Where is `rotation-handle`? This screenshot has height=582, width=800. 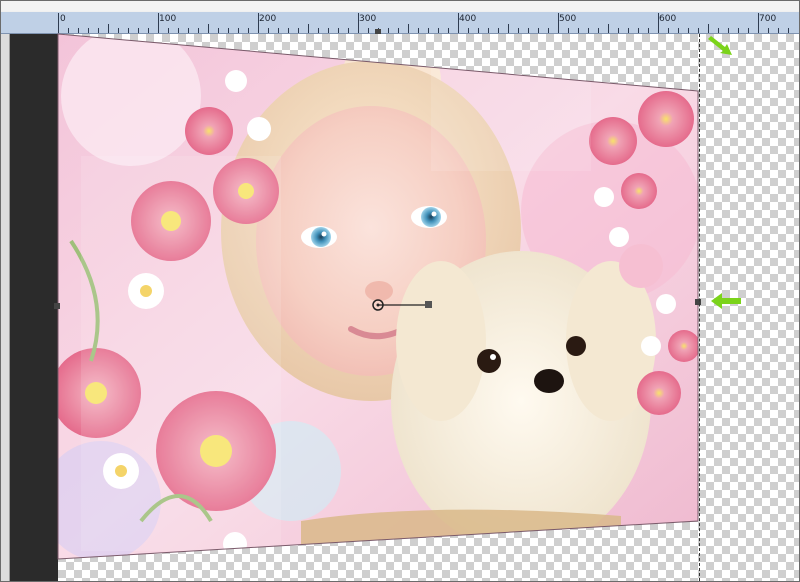 rotation-handle is located at coordinates (428, 304).